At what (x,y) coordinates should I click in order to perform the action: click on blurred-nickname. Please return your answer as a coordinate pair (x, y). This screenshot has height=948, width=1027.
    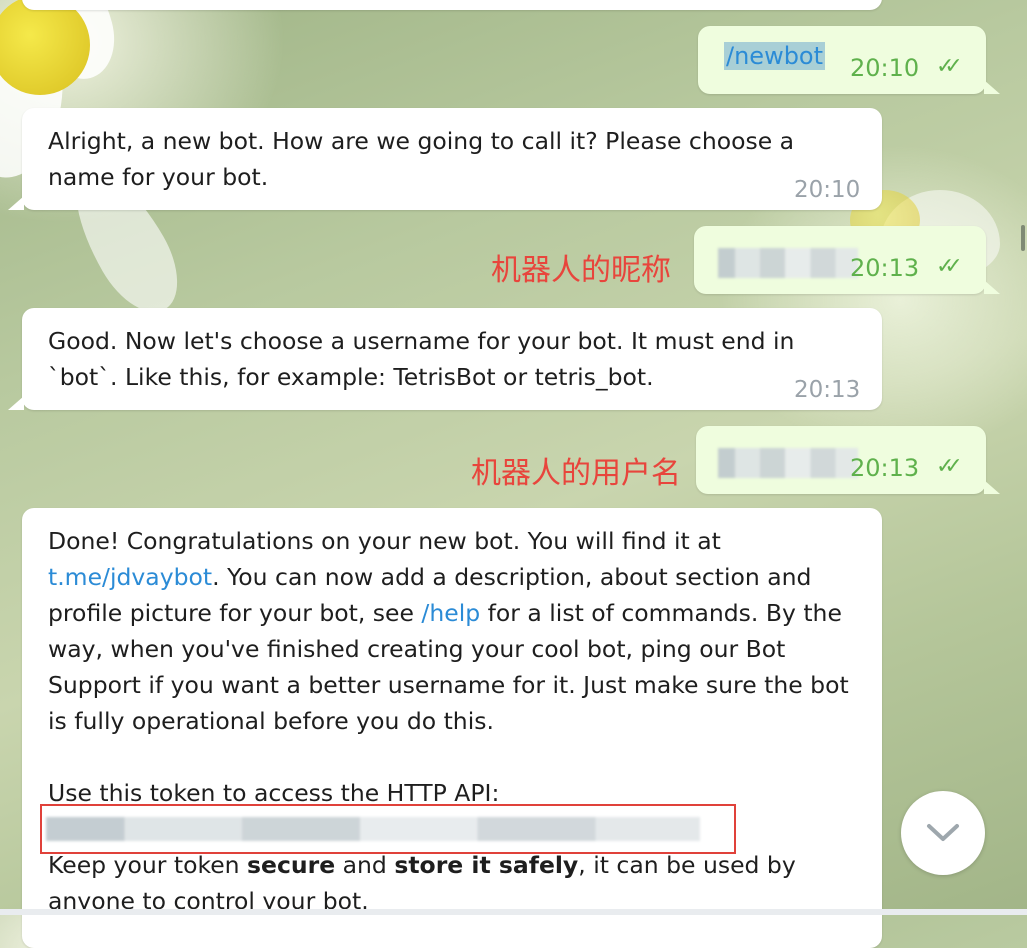
    Looking at the image, I should click on (788, 263).